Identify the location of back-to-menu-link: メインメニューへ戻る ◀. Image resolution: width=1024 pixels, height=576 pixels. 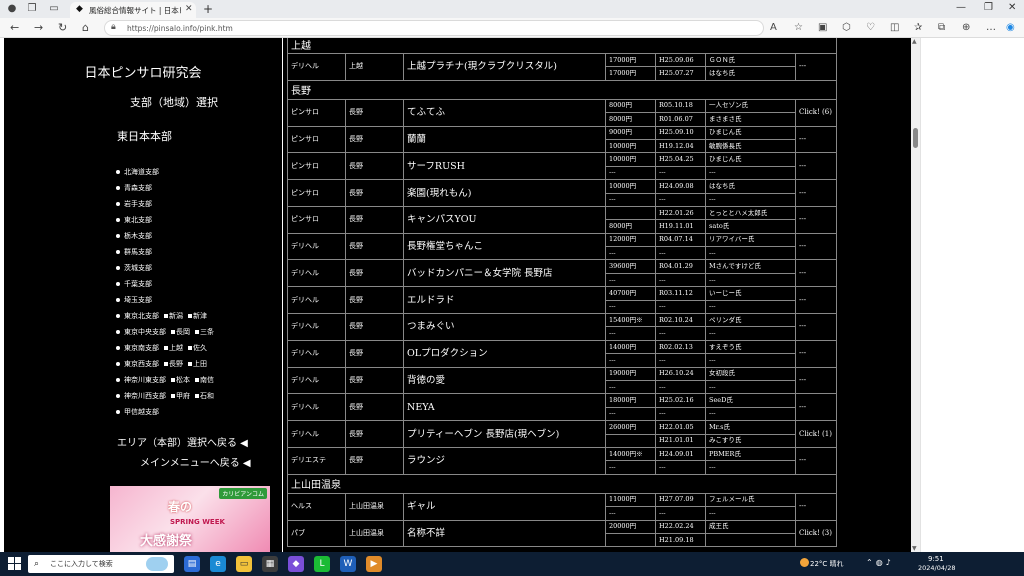
(195, 461).